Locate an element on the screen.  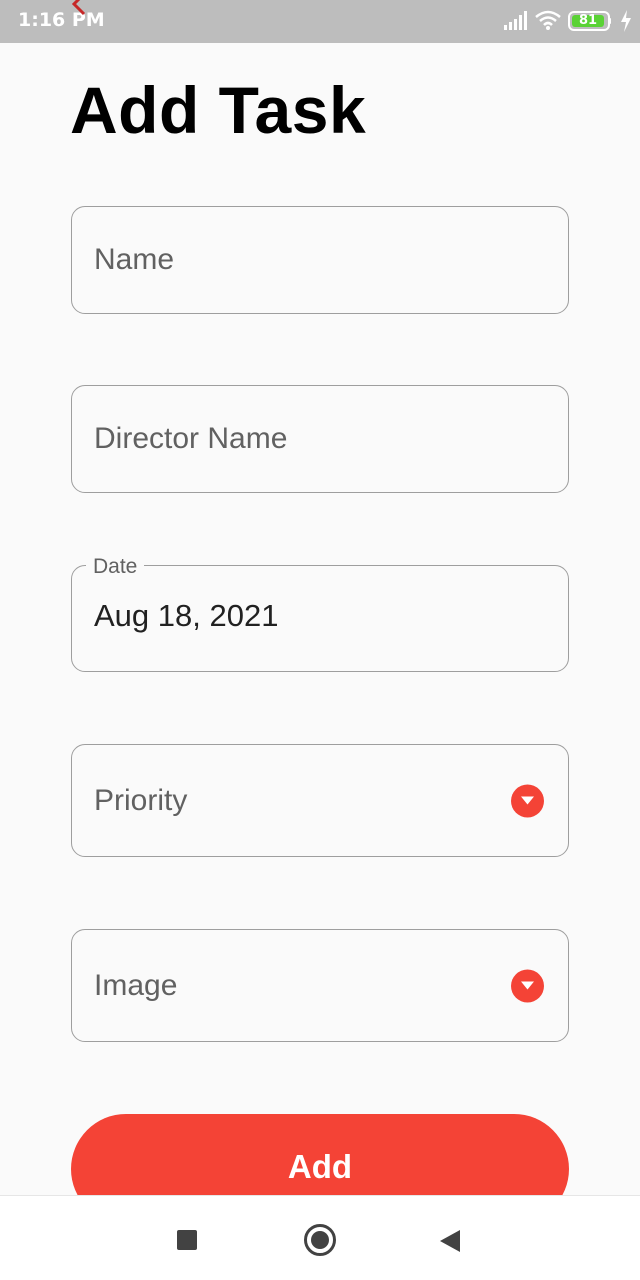
name-field: Name is located at coordinates (320, 260).